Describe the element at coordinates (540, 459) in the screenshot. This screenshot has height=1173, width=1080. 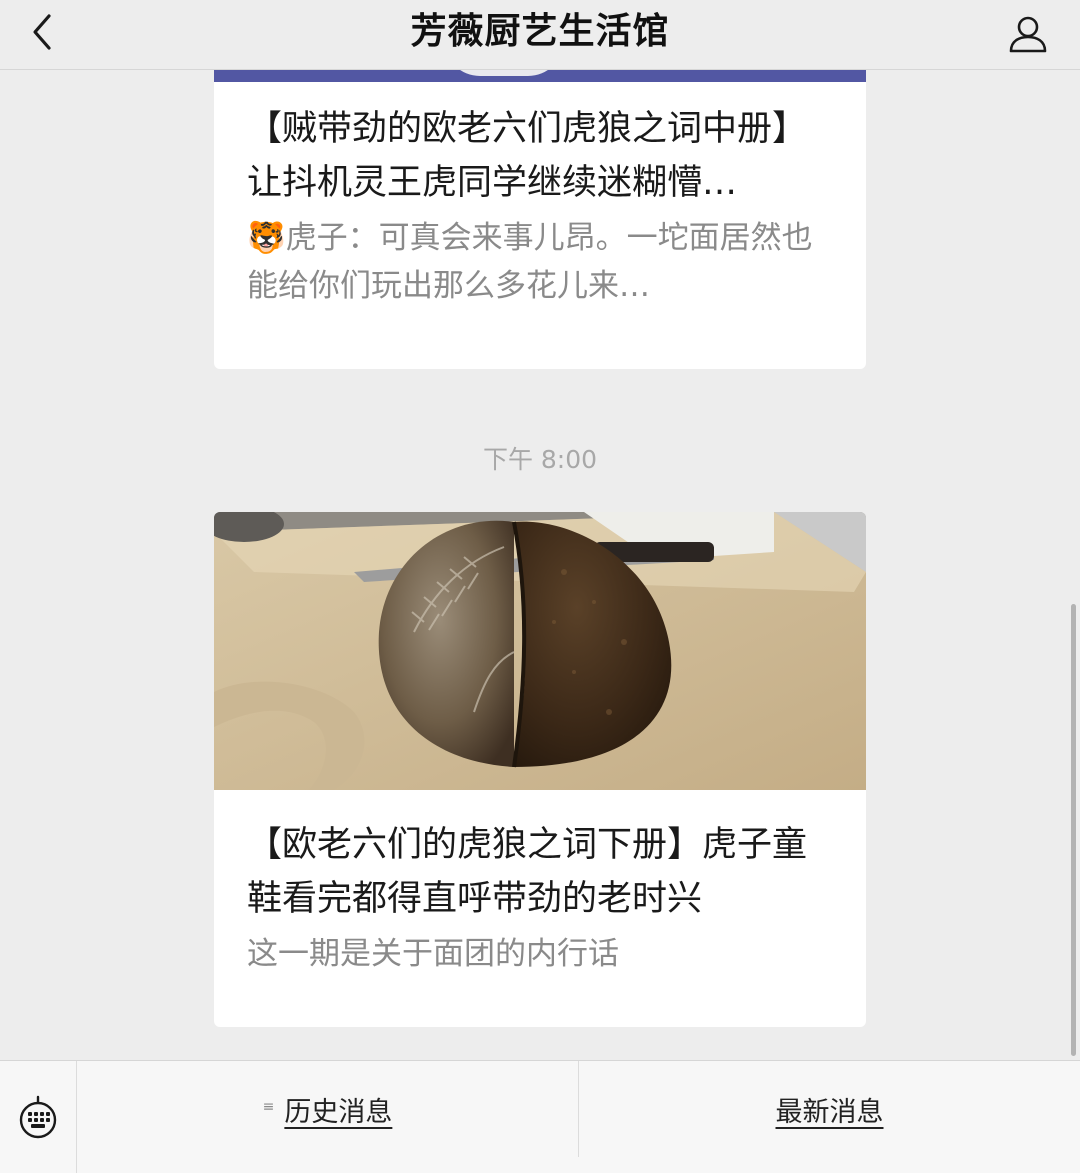
I see `message-timestamp: 下午 8:00` at that location.